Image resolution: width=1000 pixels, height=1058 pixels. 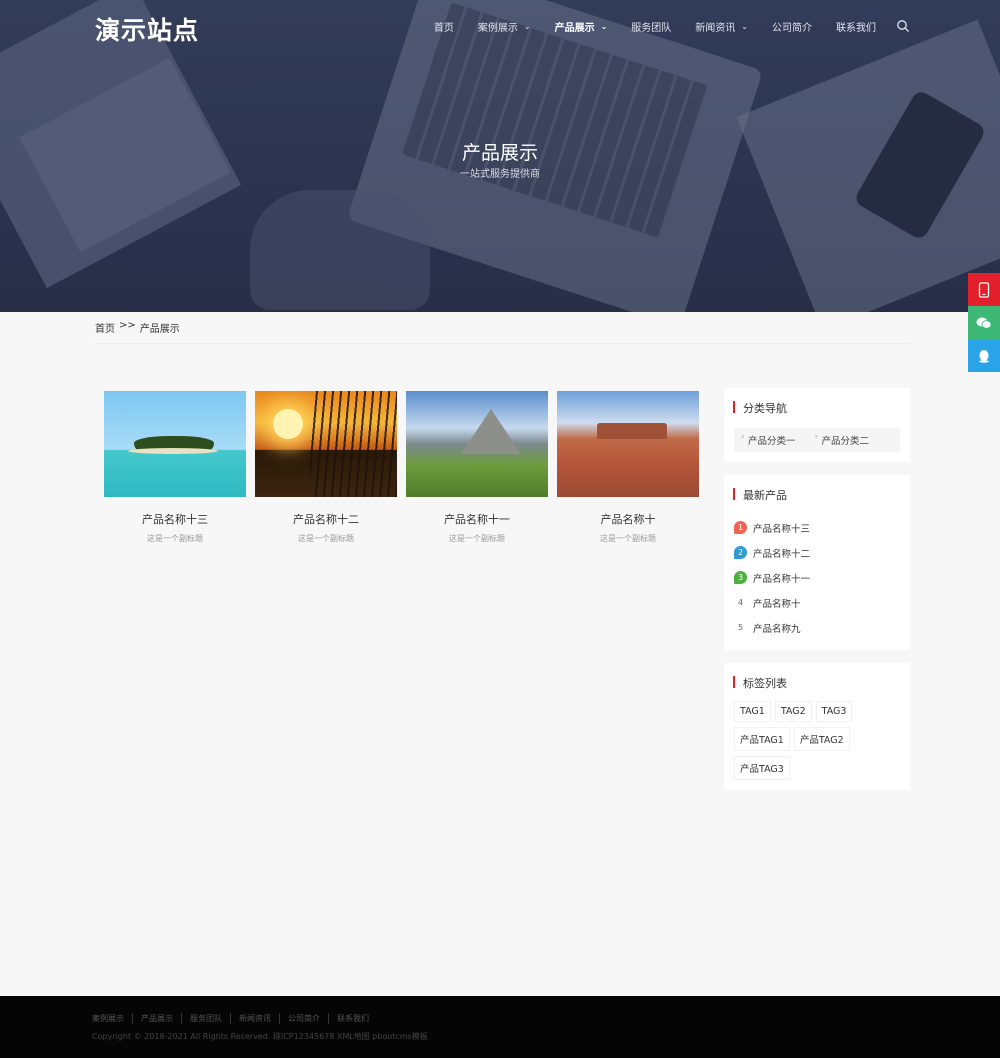 I want to click on nav-item-about: 公司简介, so click(x=792, y=26).